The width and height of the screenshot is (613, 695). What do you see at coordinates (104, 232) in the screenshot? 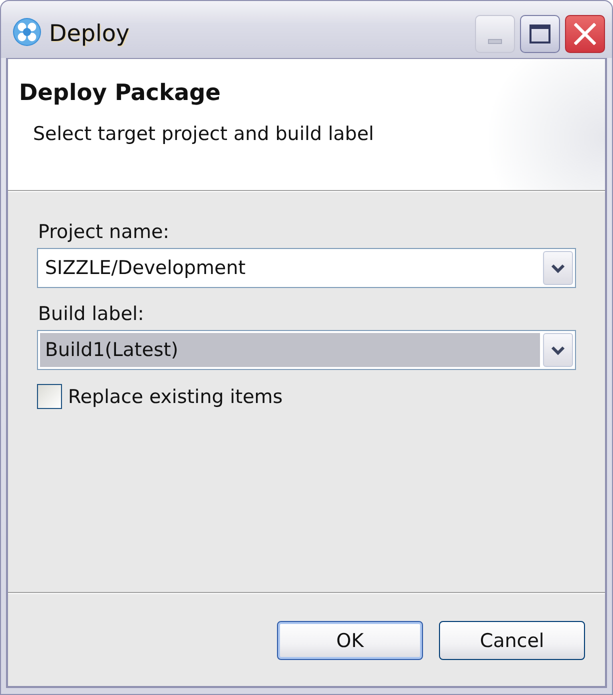
I see `field-label: Project name:` at bounding box center [104, 232].